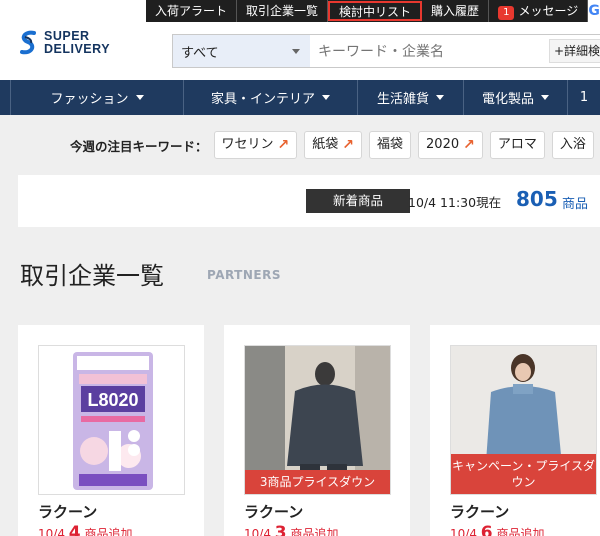 This screenshot has width=600, height=536. Describe the element at coordinates (192, 11) in the screenshot. I see `link-stock-alert: 入荷アラート` at that location.